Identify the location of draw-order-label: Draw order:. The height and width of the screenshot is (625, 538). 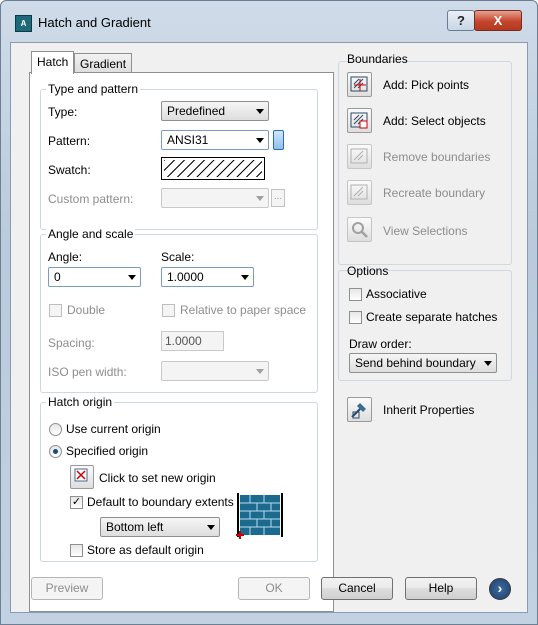
(380, 344).